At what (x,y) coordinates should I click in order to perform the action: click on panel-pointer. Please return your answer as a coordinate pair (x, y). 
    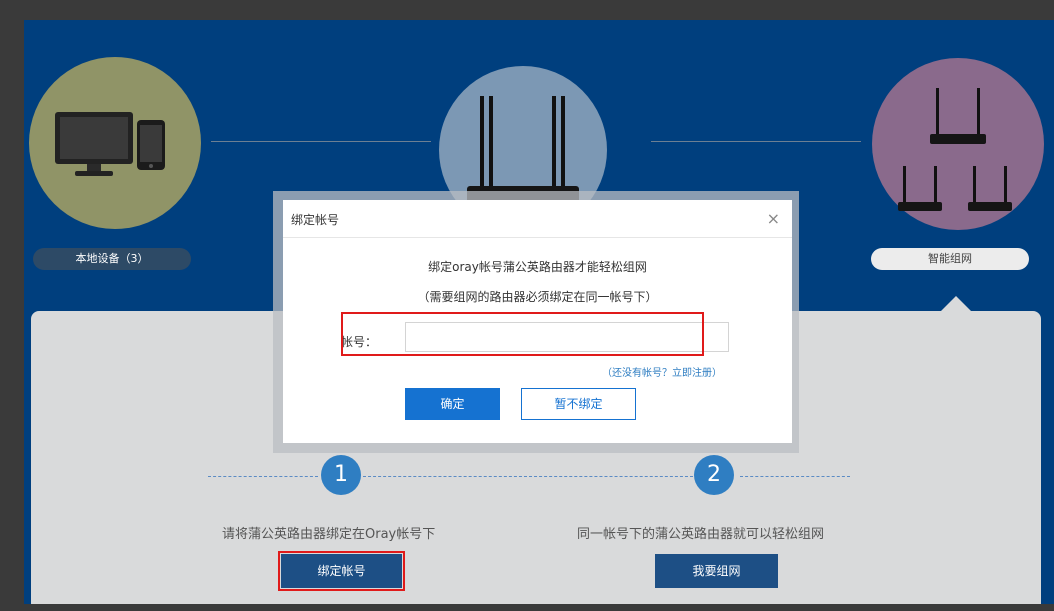
    Looking at the image, I should click on (956, 304).